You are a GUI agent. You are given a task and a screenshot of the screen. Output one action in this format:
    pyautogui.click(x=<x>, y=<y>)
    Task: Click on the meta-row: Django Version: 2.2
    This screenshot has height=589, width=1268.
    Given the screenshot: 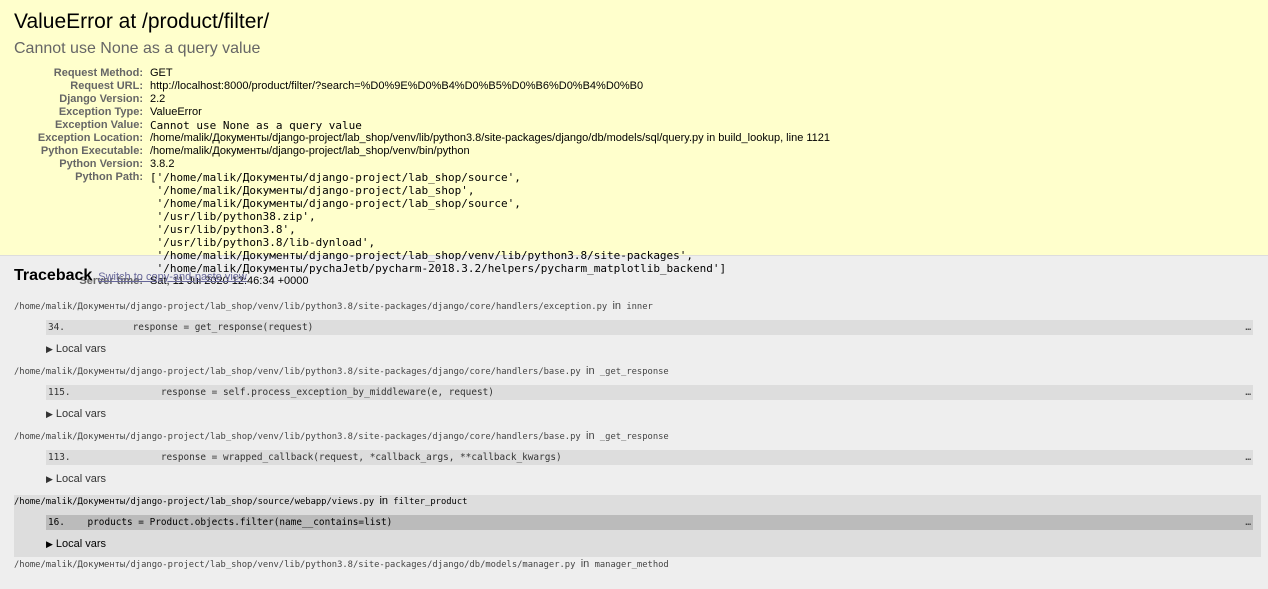 What is the action you would take?
    pyautogui.click(x=422, y=99)
    